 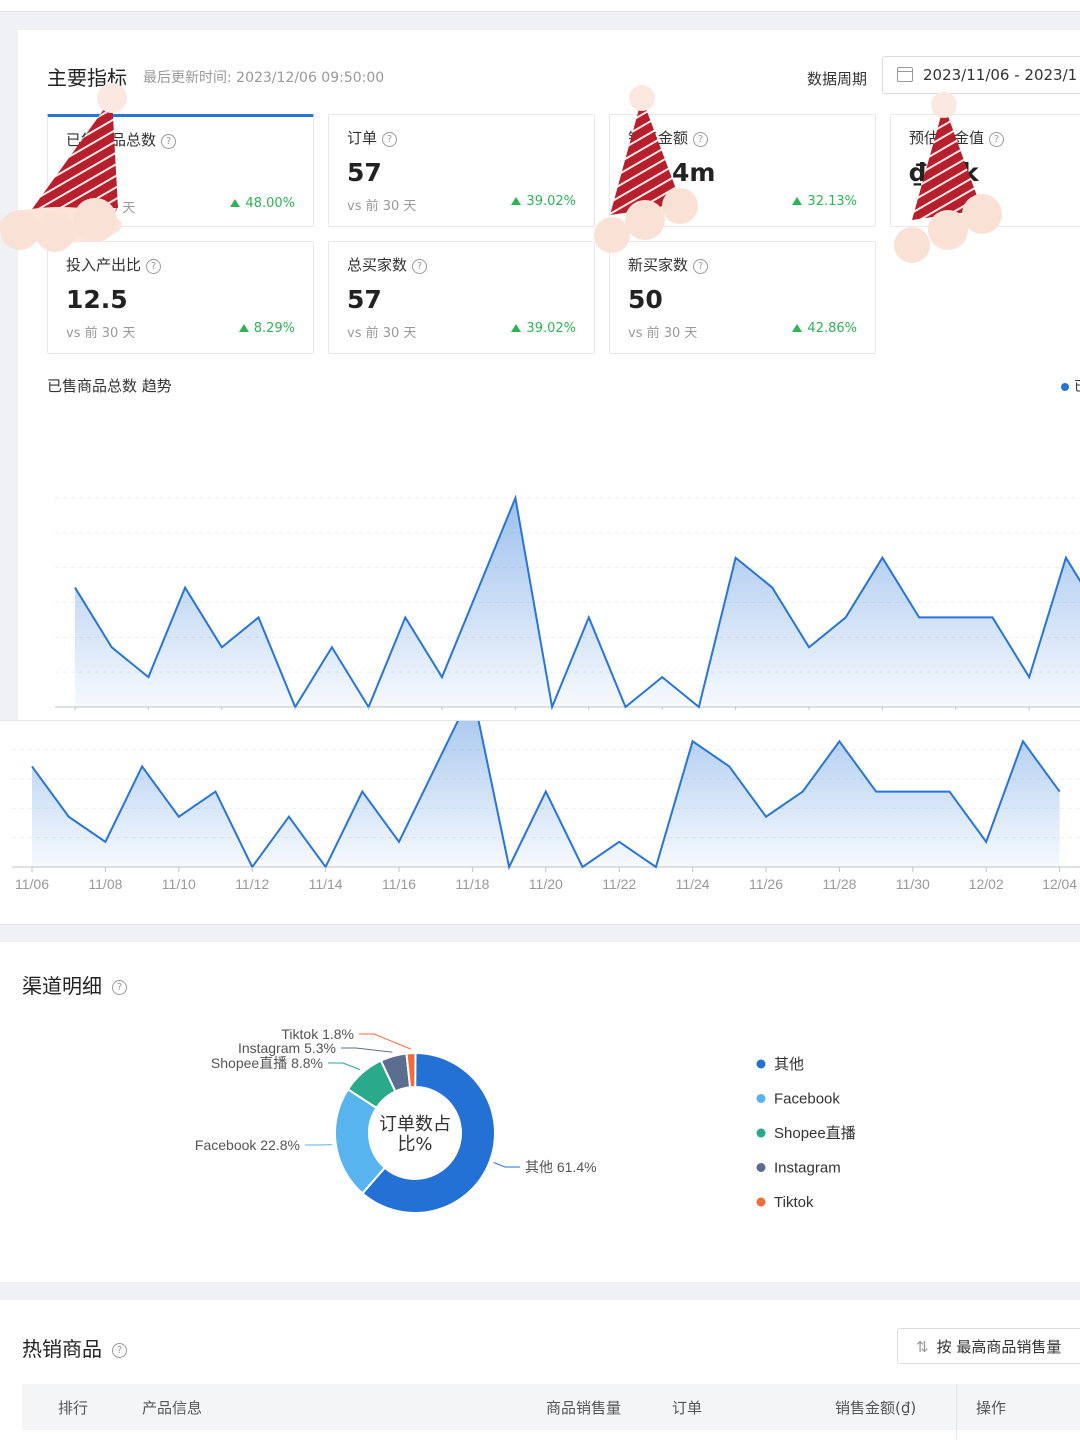 I want to click on sort-label: 按 最高商品销售量, so click(x=999, y=1347).